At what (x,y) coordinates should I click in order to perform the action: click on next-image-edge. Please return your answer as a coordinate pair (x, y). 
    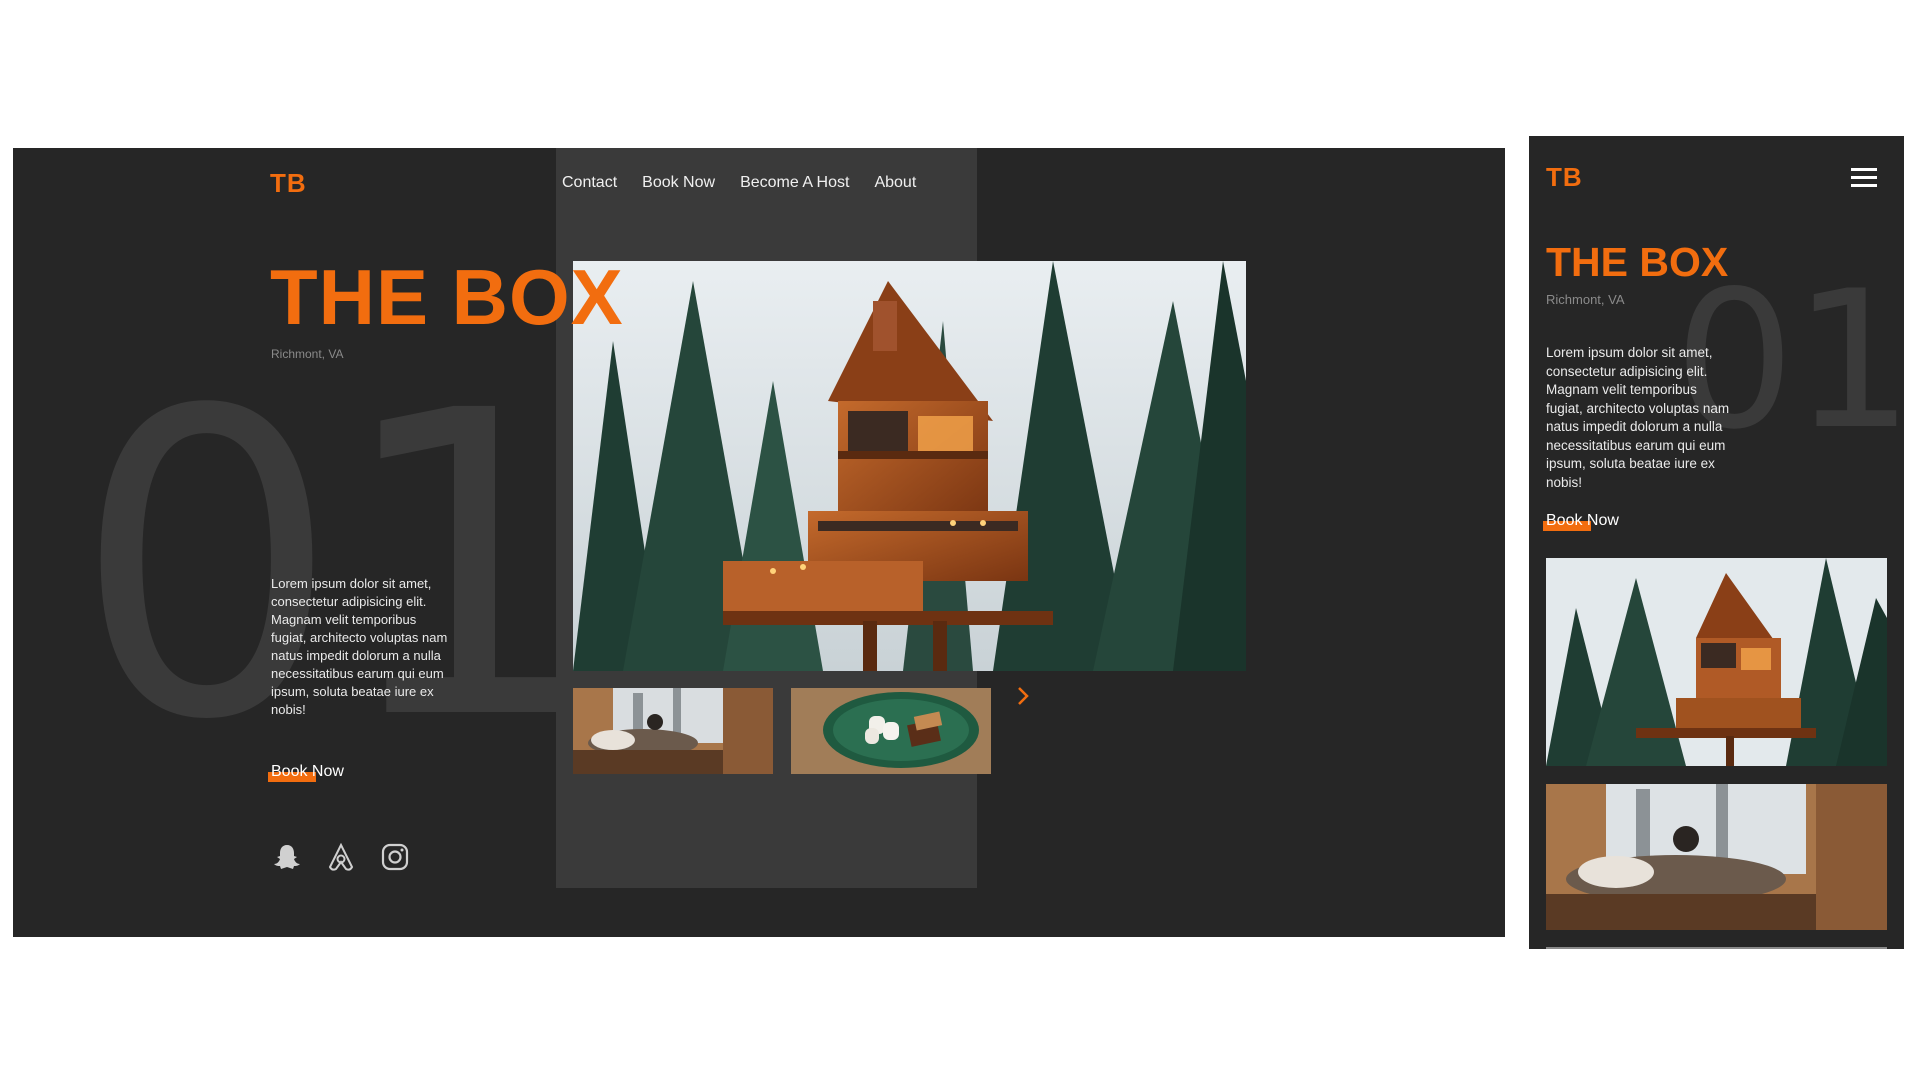
    Looking at the image, I should click on (1716, 948).